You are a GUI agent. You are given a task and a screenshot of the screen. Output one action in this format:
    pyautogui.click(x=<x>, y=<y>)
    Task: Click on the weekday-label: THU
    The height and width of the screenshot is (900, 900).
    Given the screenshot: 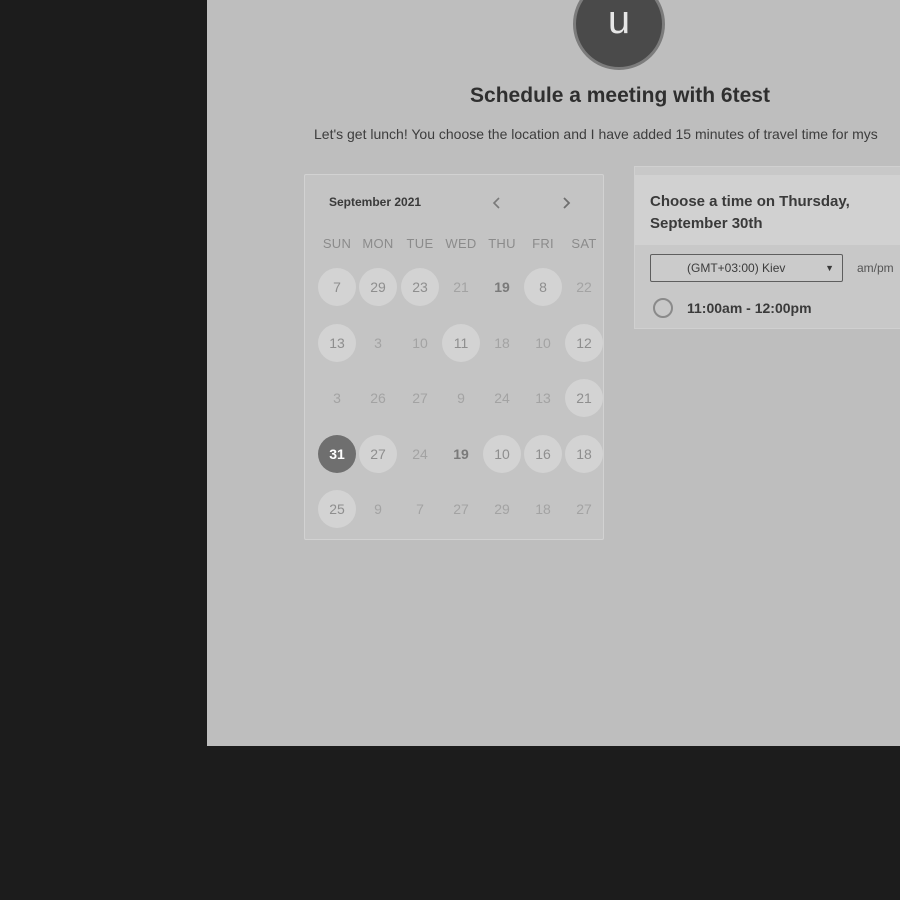 What is the action you would take?
    pyautogui.click(x=502, y=243)
    